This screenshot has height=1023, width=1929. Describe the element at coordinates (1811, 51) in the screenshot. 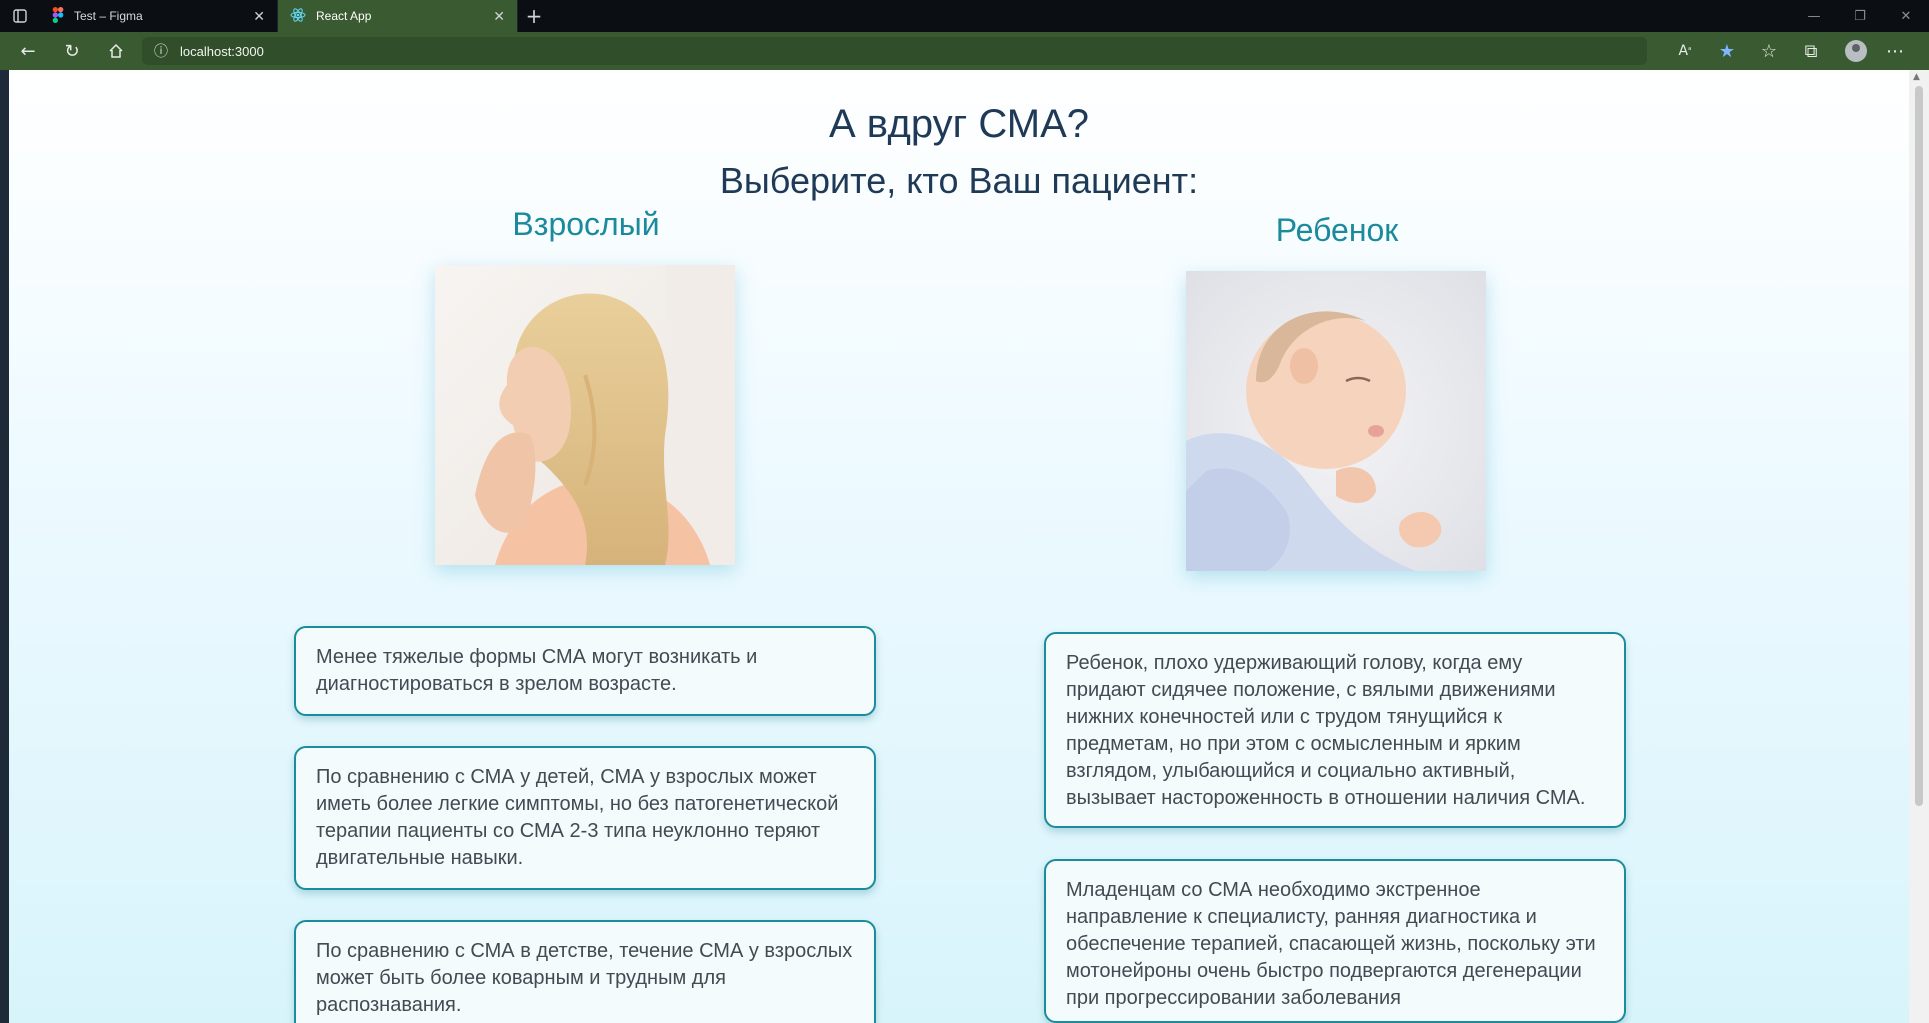

I see `collections-icon: ⧉` at that location.